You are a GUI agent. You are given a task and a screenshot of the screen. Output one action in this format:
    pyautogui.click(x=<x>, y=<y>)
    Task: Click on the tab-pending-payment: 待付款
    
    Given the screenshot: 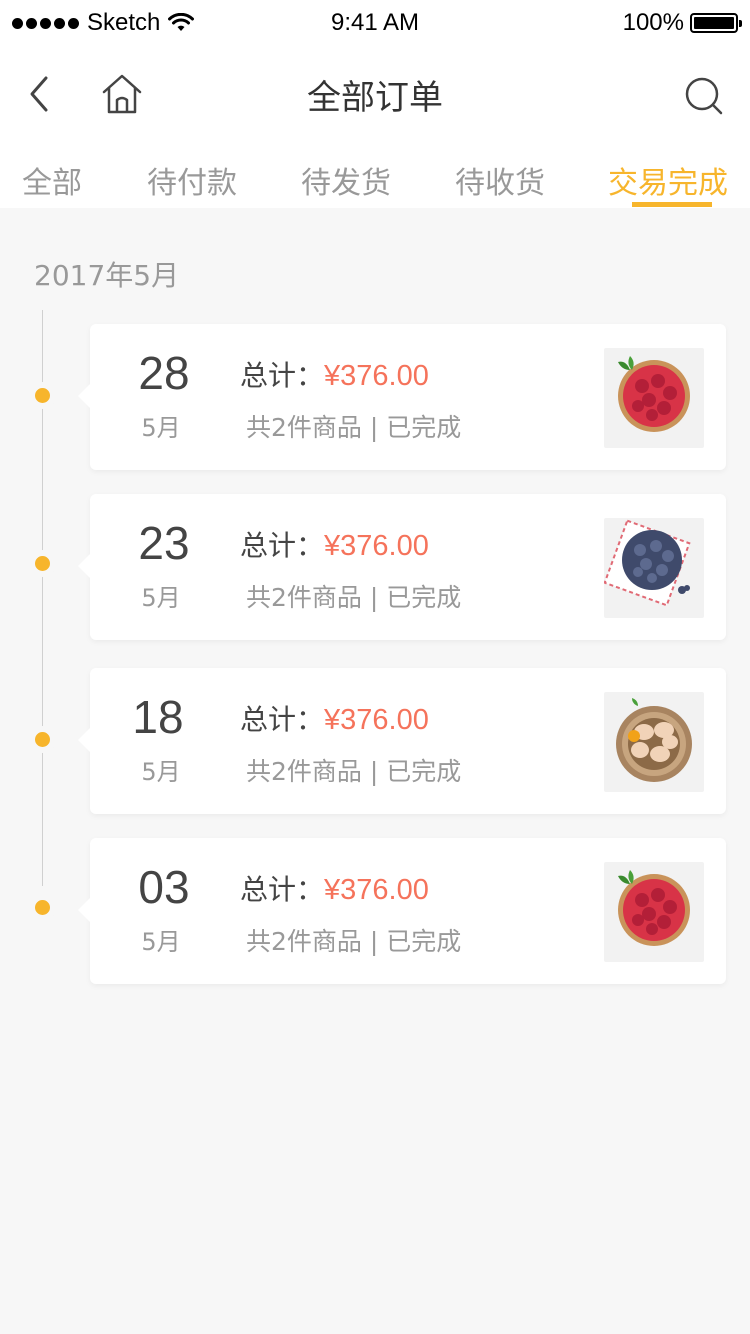 What is the action you would take?
    pyautogui.click(x=192, y=180)
    